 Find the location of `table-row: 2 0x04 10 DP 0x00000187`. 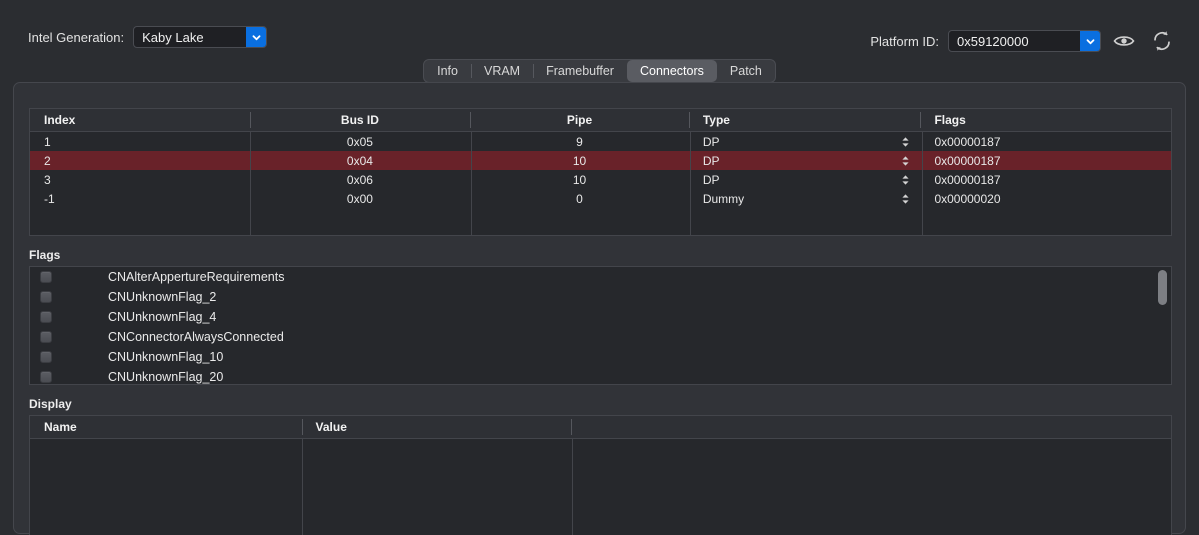

table-row: 2 0x04 10 DP 0x00000187 is located at coordinates (600, 160).